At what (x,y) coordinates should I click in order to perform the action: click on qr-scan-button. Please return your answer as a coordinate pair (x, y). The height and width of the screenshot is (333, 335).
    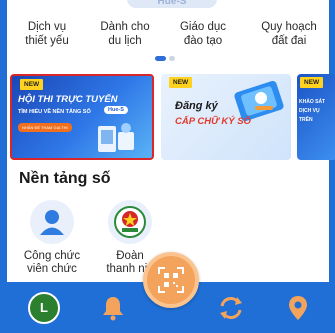
    Looking at the image, I should click on (171, 280).